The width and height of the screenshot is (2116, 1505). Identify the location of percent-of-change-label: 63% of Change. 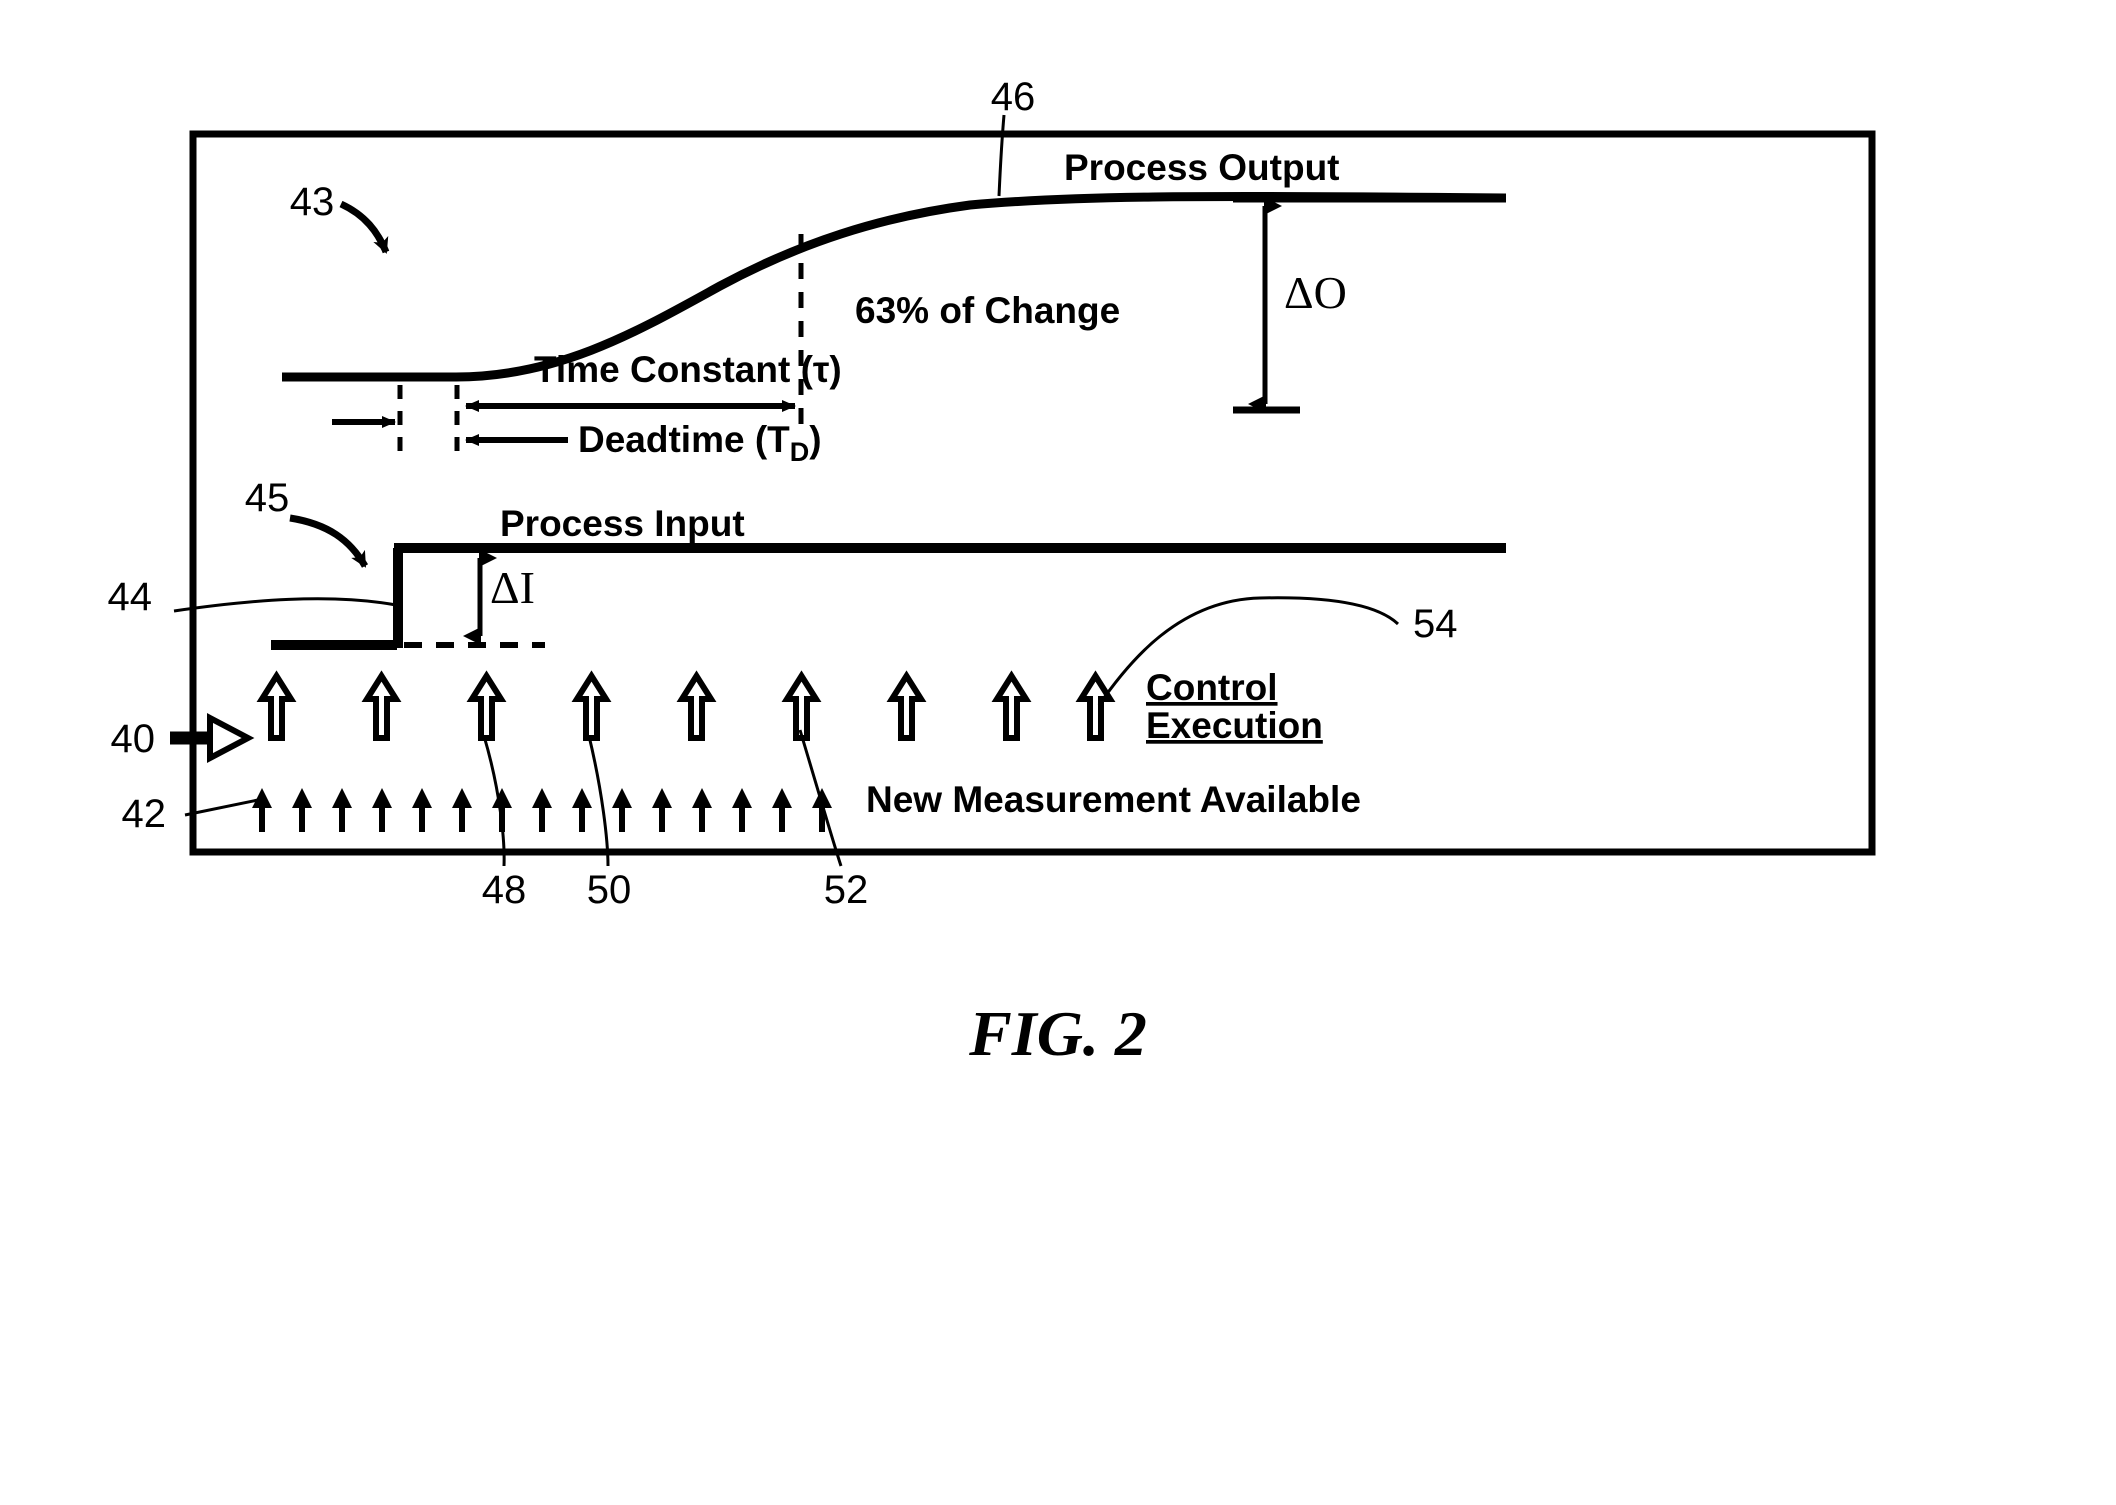
(987, 310).